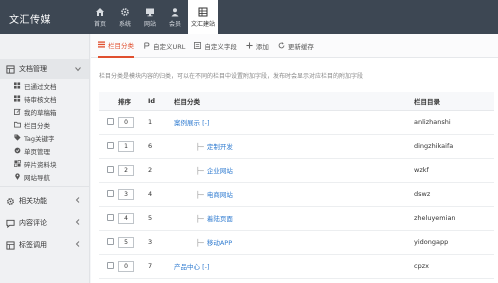  Describe the element at coordinates (100, 17) in the screenshot. I see `topnav-home: 首页` at that location.